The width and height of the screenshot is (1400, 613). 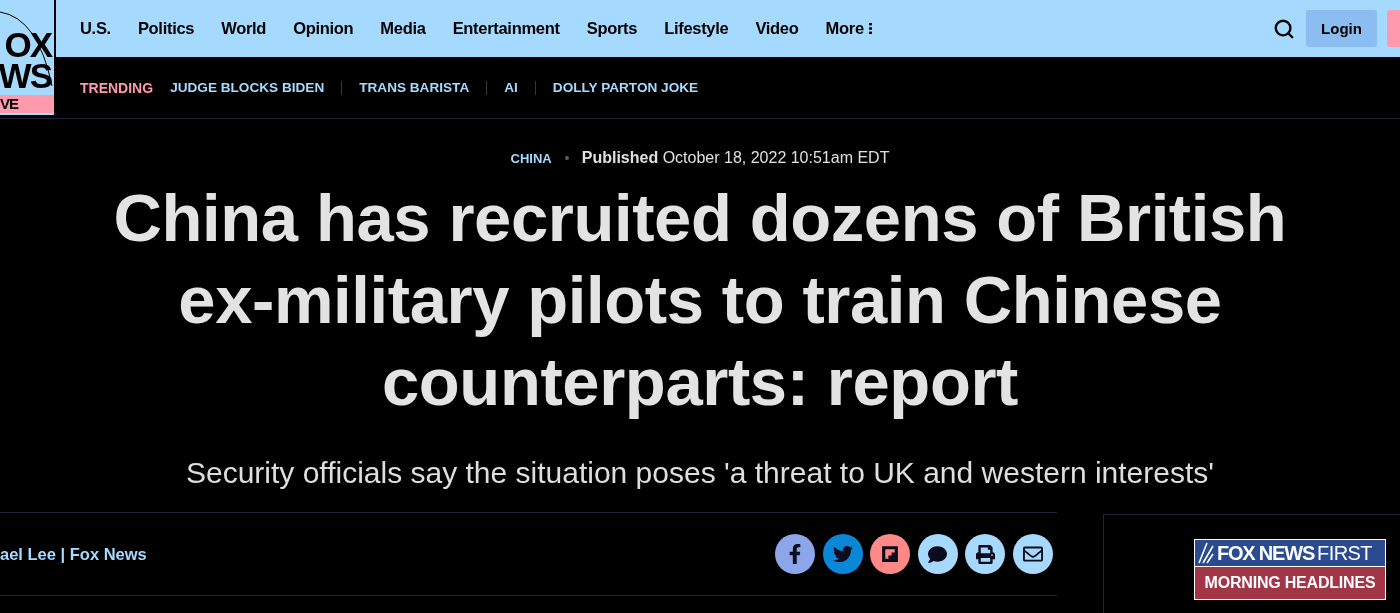 What do you see at coordinates (244, 28) in the screenshot?
I see `nav-link: World` at bounding box center [244, 28].